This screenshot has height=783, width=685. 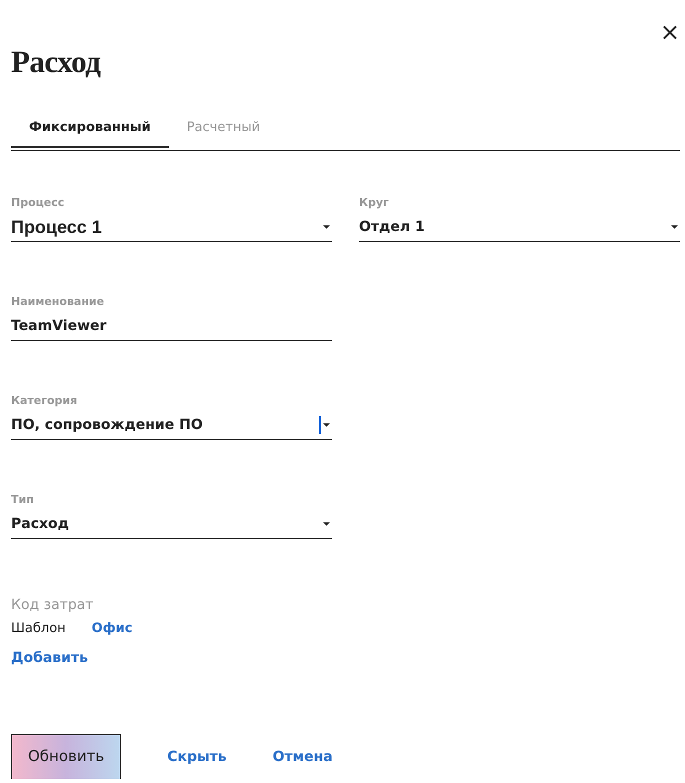 I want to click on tab: Фиксированный, so click(x=90, y=134).